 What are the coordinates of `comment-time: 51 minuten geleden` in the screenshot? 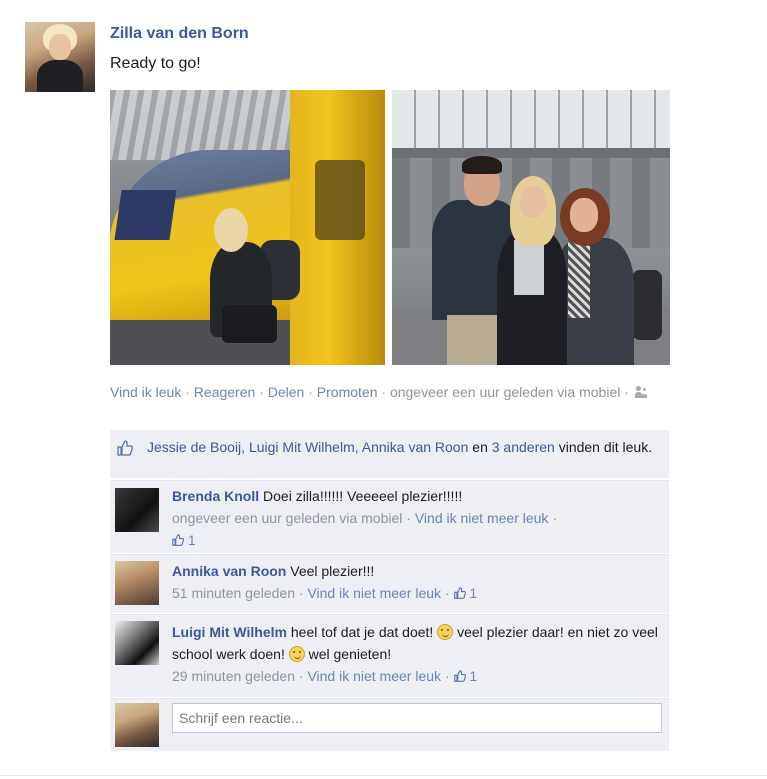 It's located at (233, 593).